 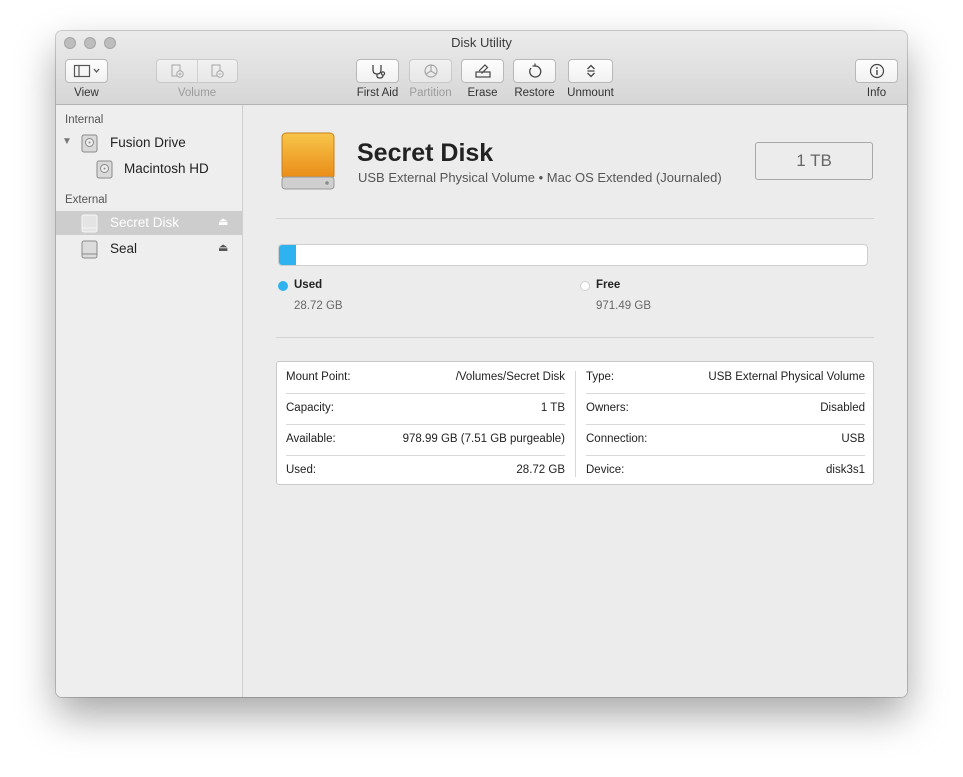 I want to click on volume-segmented-control, so click(x=197, y=71).